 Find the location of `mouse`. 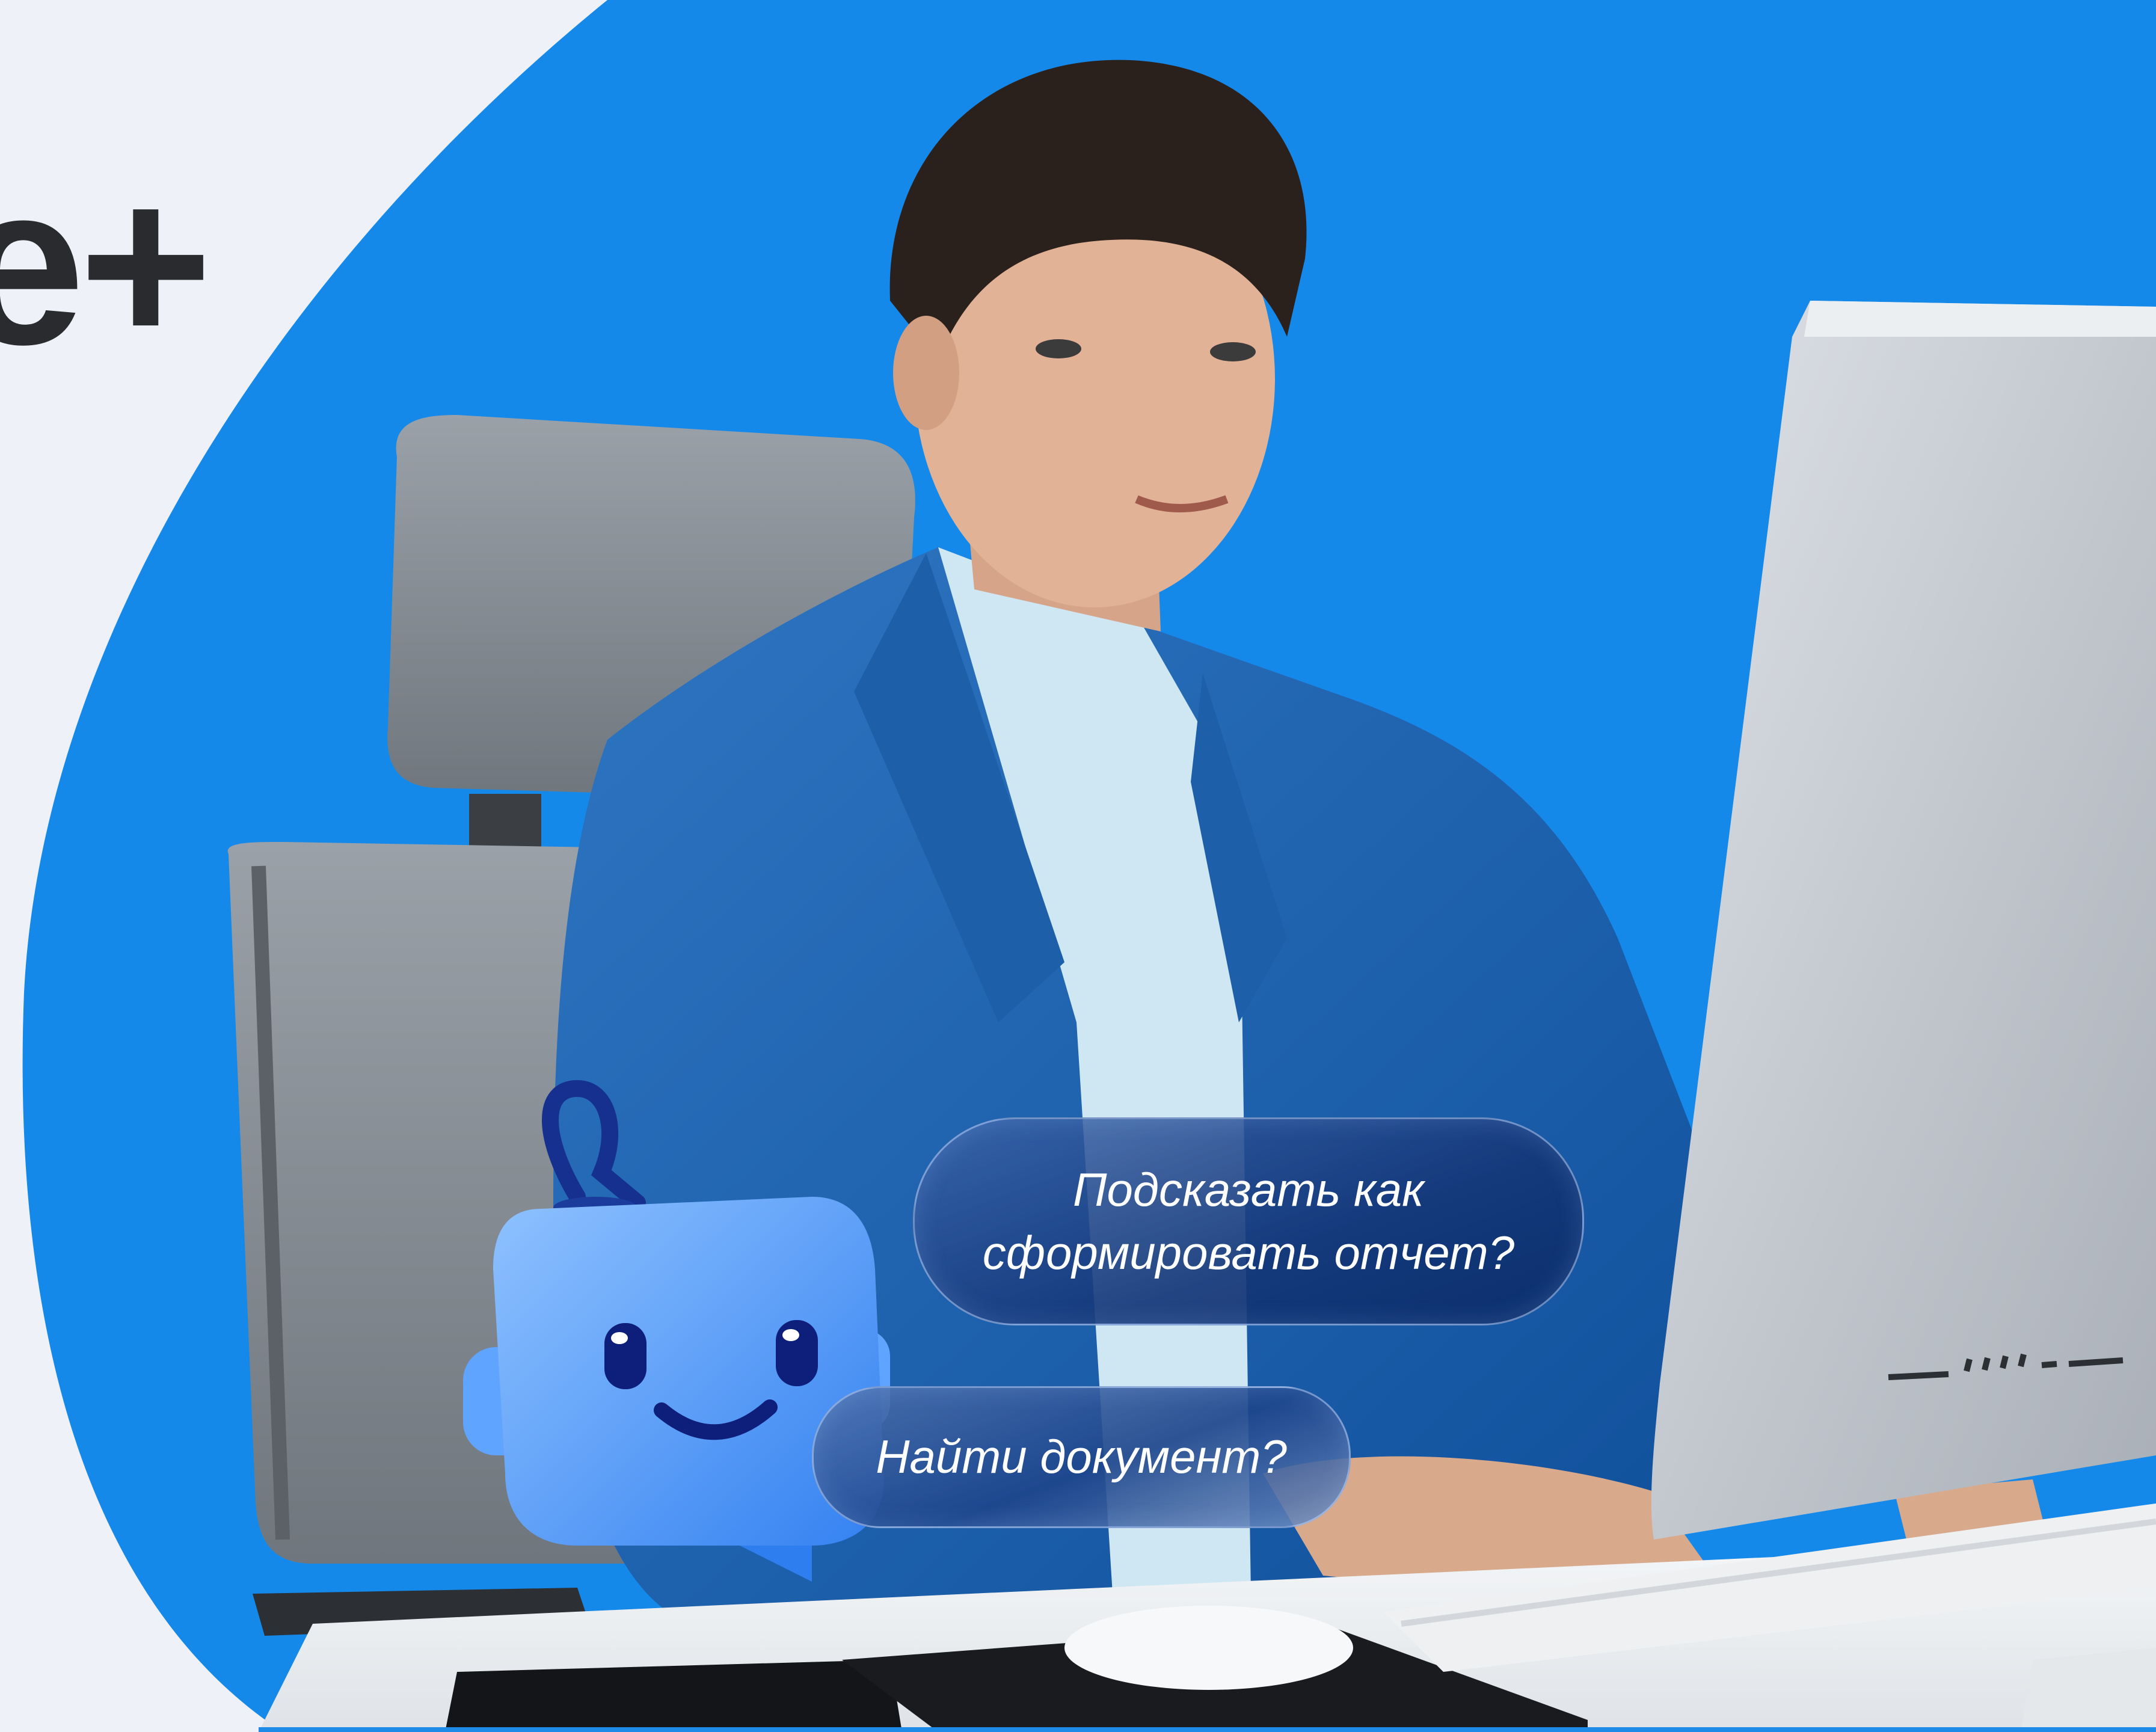

mouse is located at coordinates (1208, 1648).